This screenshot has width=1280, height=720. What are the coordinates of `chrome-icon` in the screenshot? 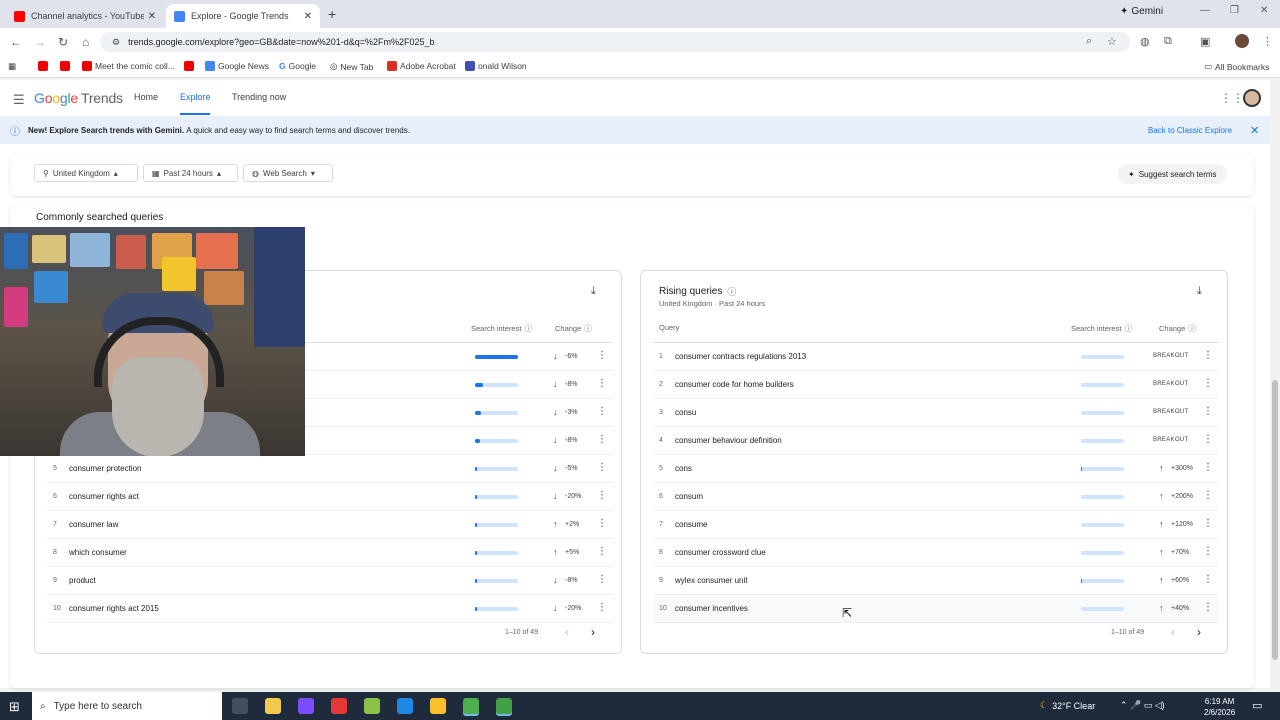 It's located at (471, 706).